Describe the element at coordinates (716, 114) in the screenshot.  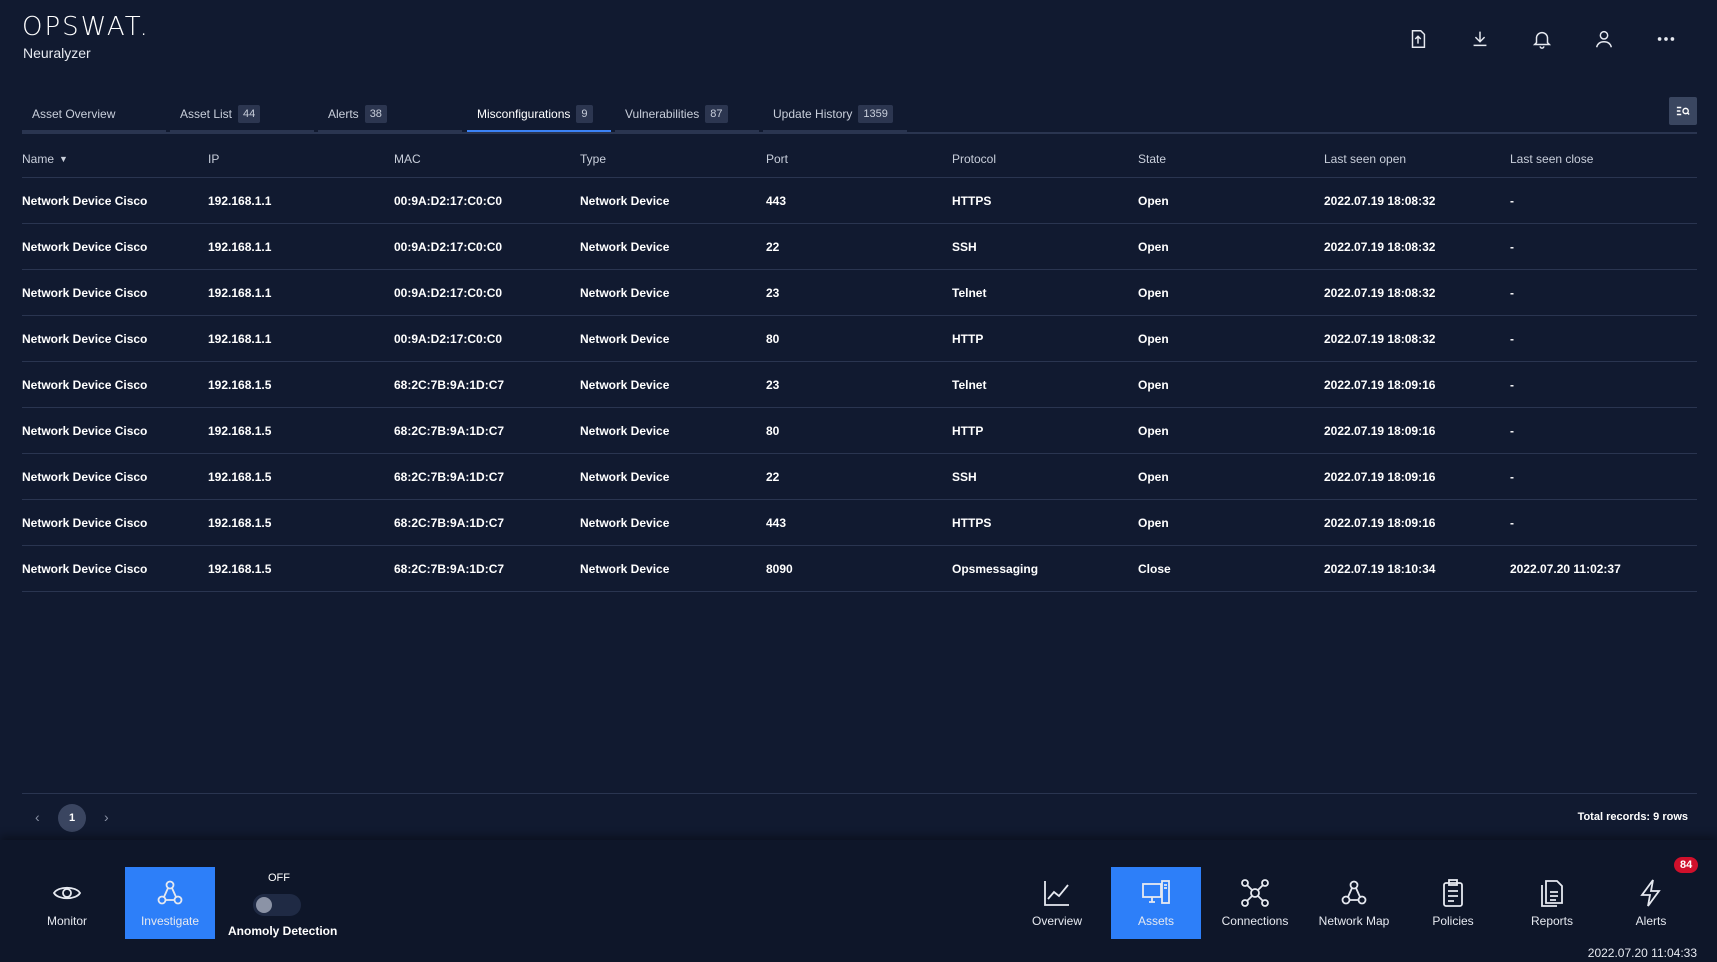
I see `tab-count-badge: 87` at that location.